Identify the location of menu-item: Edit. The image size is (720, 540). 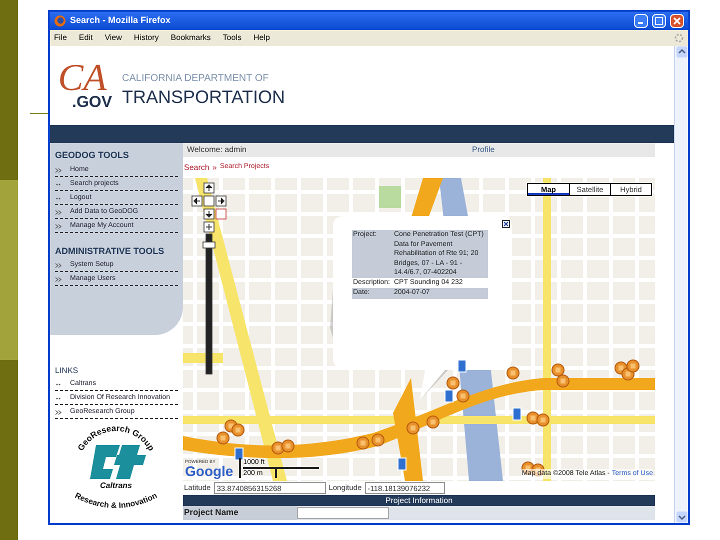
(85, 38).